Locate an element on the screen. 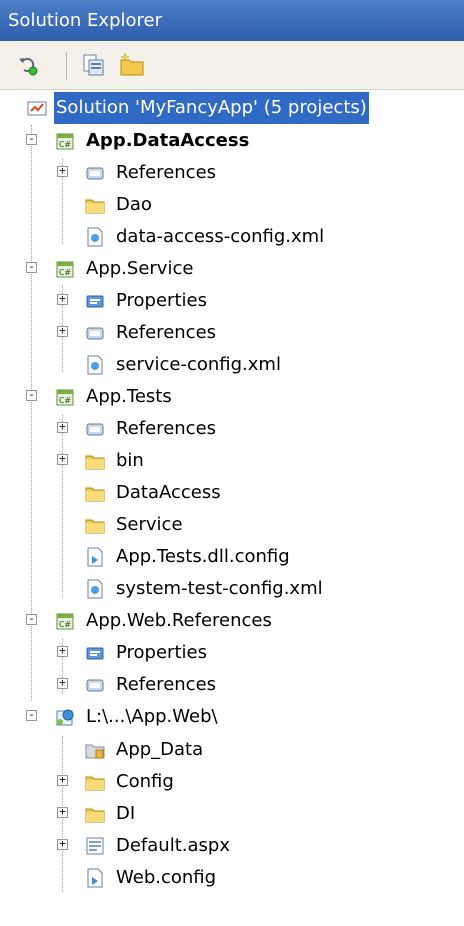  tree-item-website: - L:\...\App.Web\ is located at coordinates (232, 717).